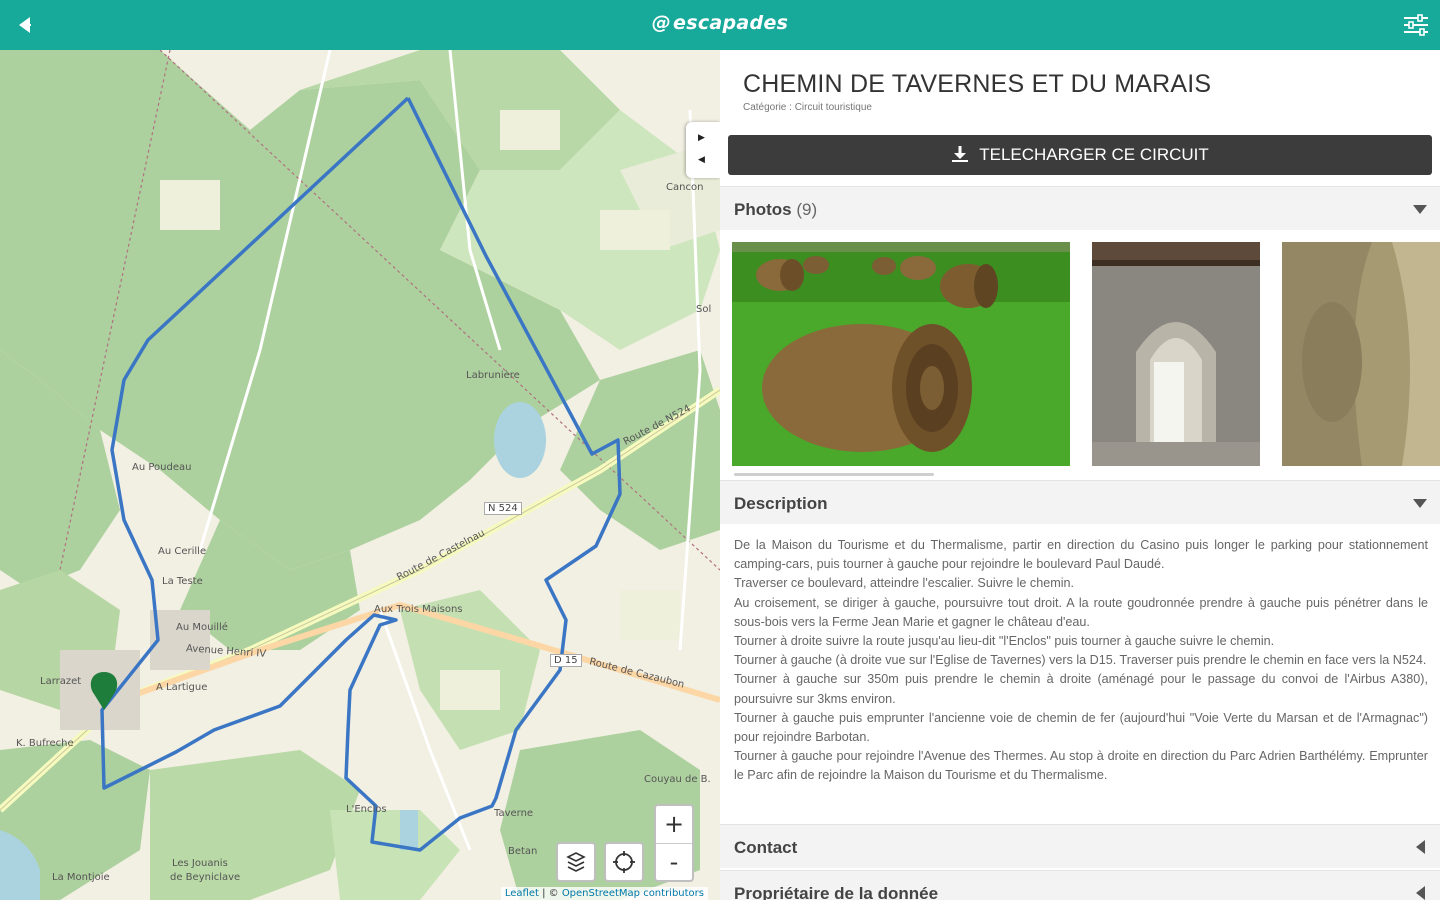 The width and height of the screenshot is (1440, 900). What do you see at coordinates (701, 159) in the screenshot?
I see `chevron-left-icon: ◀` at bounding box center [701, 159].